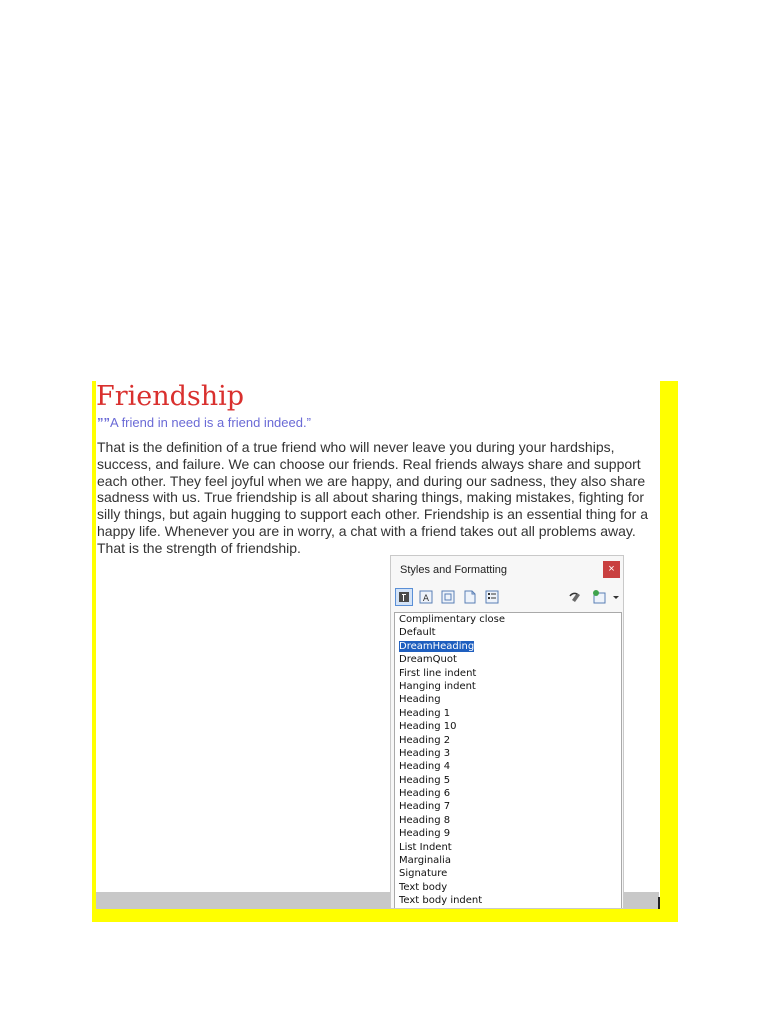 The image size is (768, 1024). I want to click on style-item: DreamQuot, so click(508, 659).